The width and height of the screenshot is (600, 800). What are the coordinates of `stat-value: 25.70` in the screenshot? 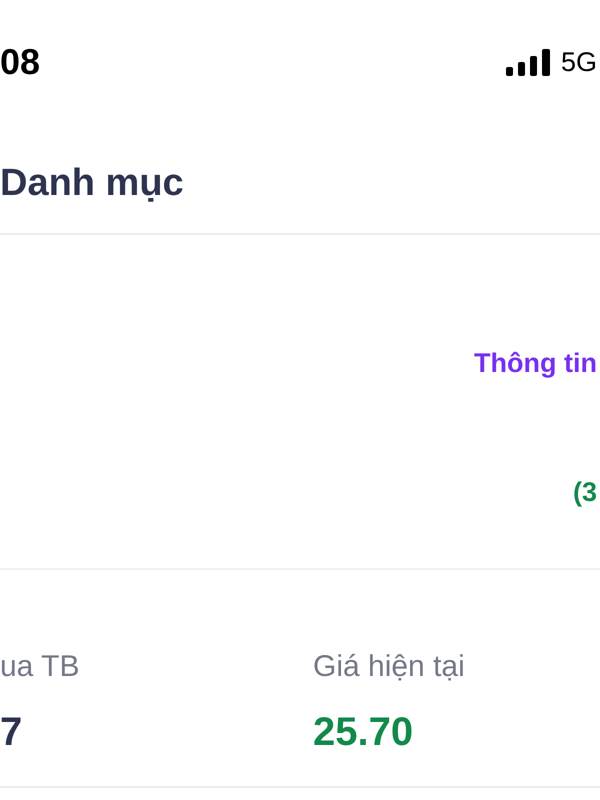 It's located at (363, 732).